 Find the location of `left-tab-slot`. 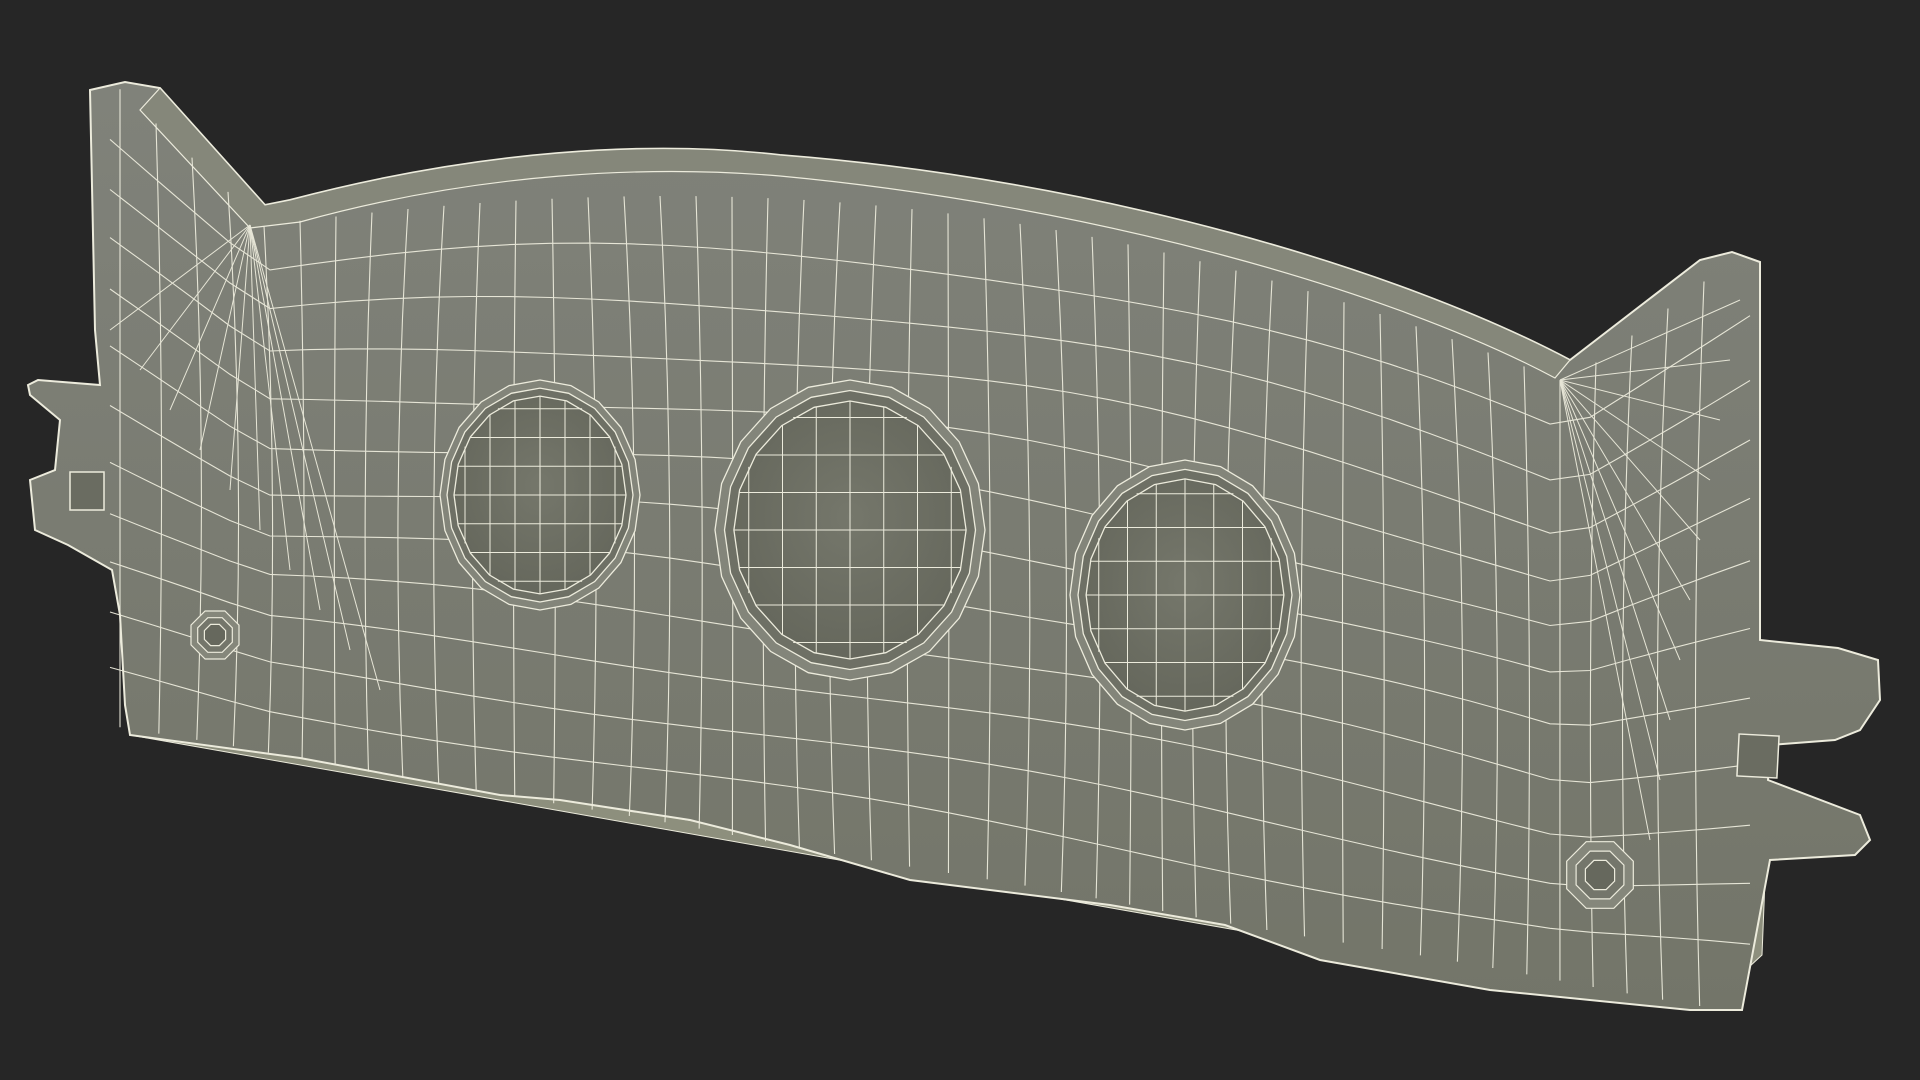

left-tab-slot is located at coordinates (87, 491).